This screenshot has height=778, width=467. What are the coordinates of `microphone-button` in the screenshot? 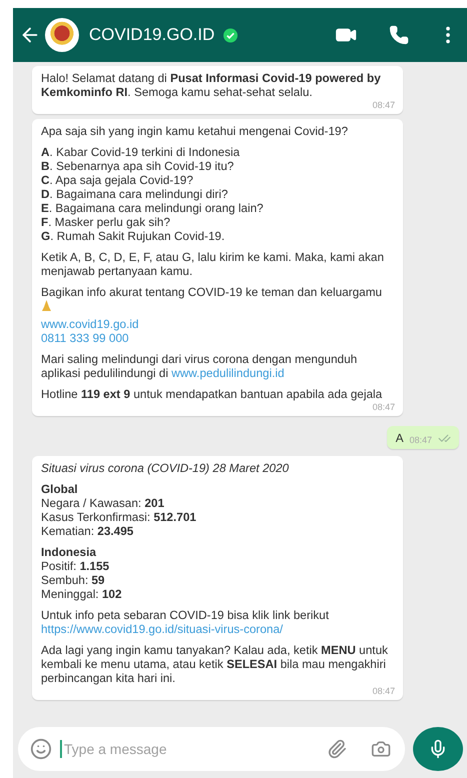 It's located at (438, 749).